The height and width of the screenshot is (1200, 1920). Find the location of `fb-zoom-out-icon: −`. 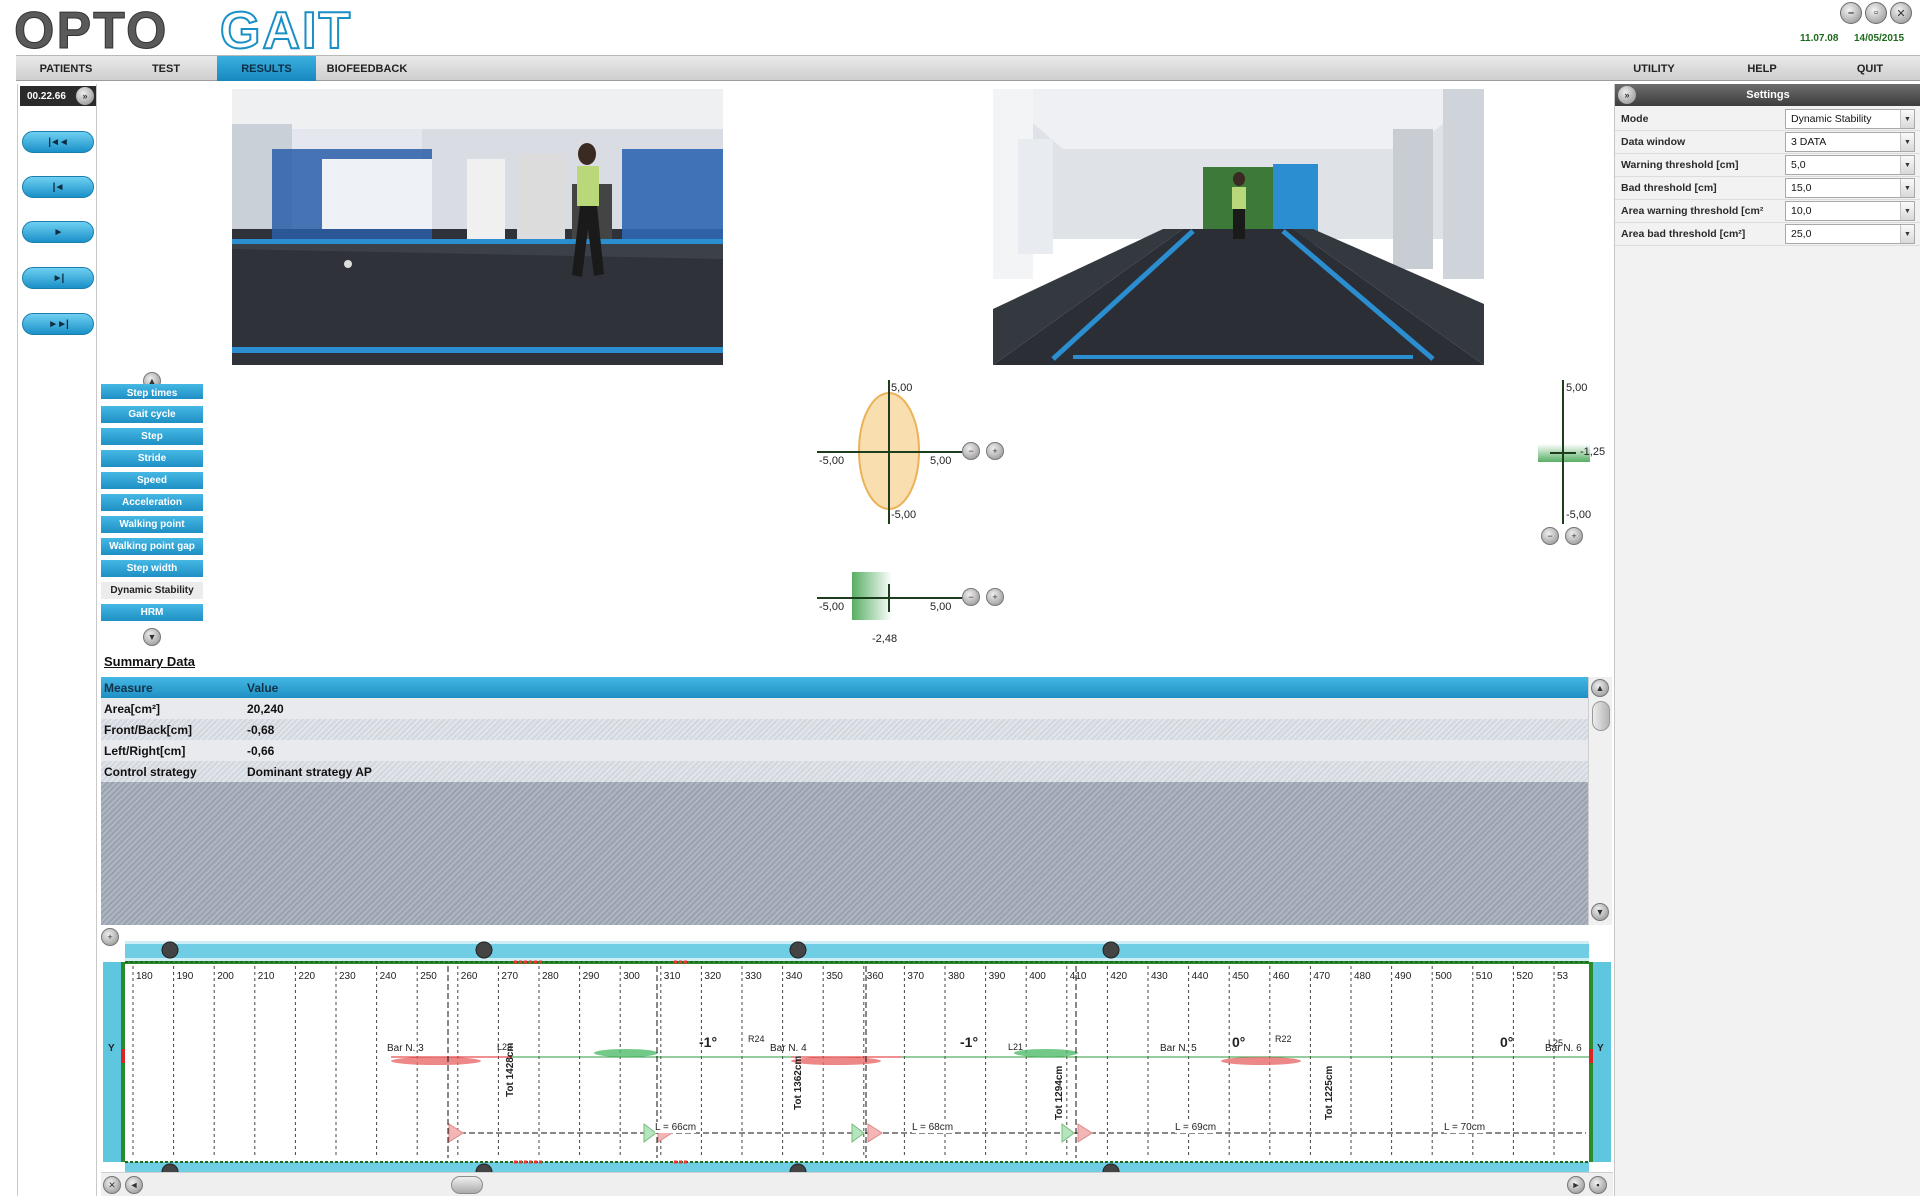

fb-zoom-out-icon: − is located at coordinates (1550, 536).